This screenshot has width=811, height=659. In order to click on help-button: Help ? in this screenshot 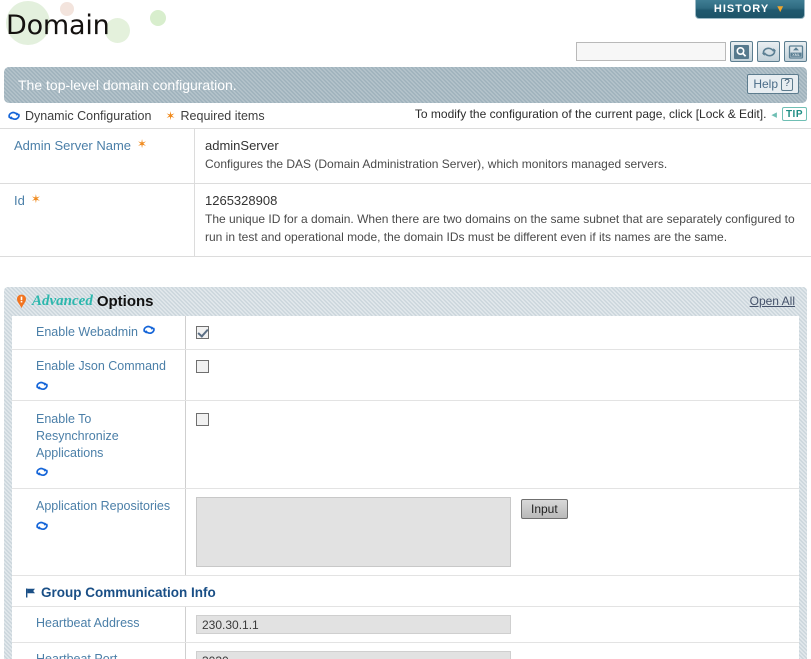, I will do `click(773, 84)`.